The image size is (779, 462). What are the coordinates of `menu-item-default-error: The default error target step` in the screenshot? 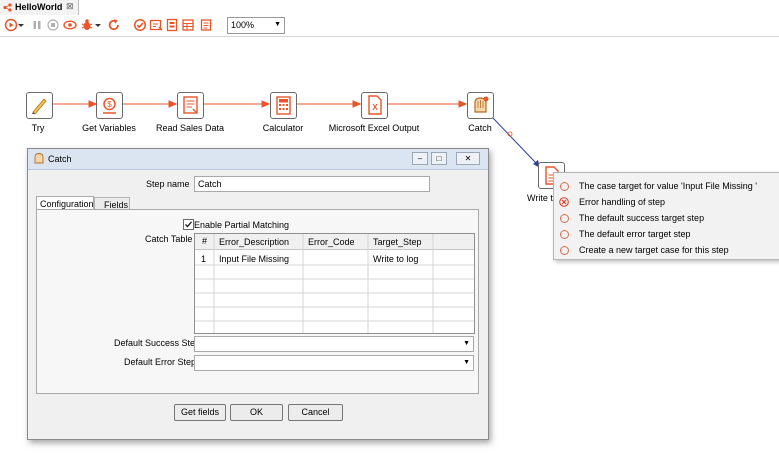 It's located at (666, 234).